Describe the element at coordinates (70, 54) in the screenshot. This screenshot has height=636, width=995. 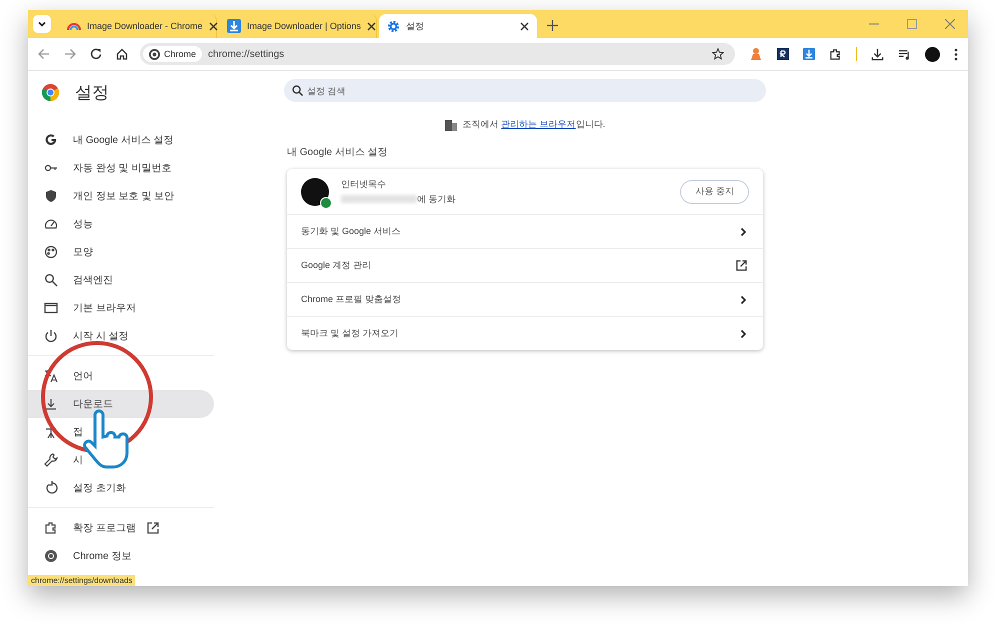
I see `forward-icon` at that location.